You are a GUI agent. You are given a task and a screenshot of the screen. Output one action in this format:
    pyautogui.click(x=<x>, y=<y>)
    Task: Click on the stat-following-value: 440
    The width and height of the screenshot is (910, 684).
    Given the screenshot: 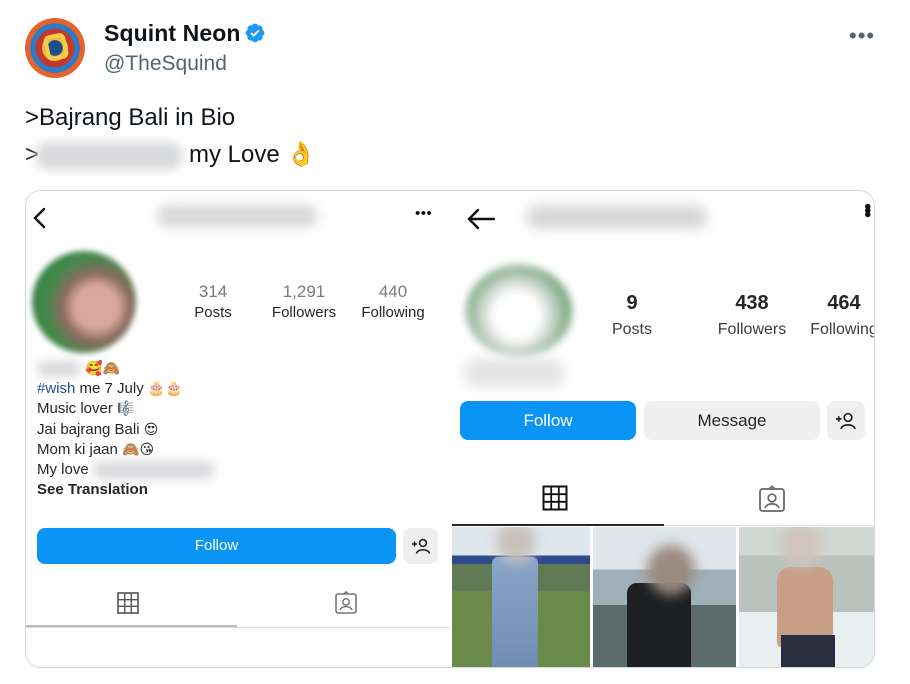 What is the action you would take?
    pyautogui.click(x=393, y=291)
    